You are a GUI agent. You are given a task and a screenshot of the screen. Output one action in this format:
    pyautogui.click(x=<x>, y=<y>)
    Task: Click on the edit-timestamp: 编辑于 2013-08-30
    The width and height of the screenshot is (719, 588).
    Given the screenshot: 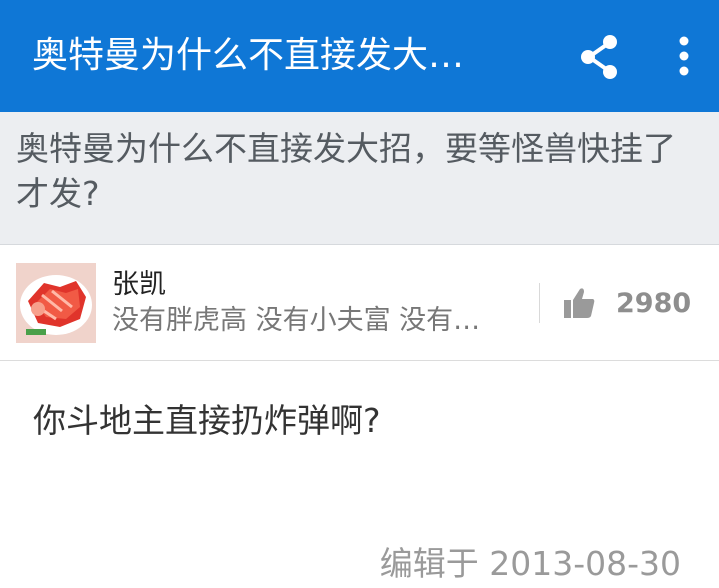 What is the action you would take?
    pyautogui.click(x=530, y=563)
    